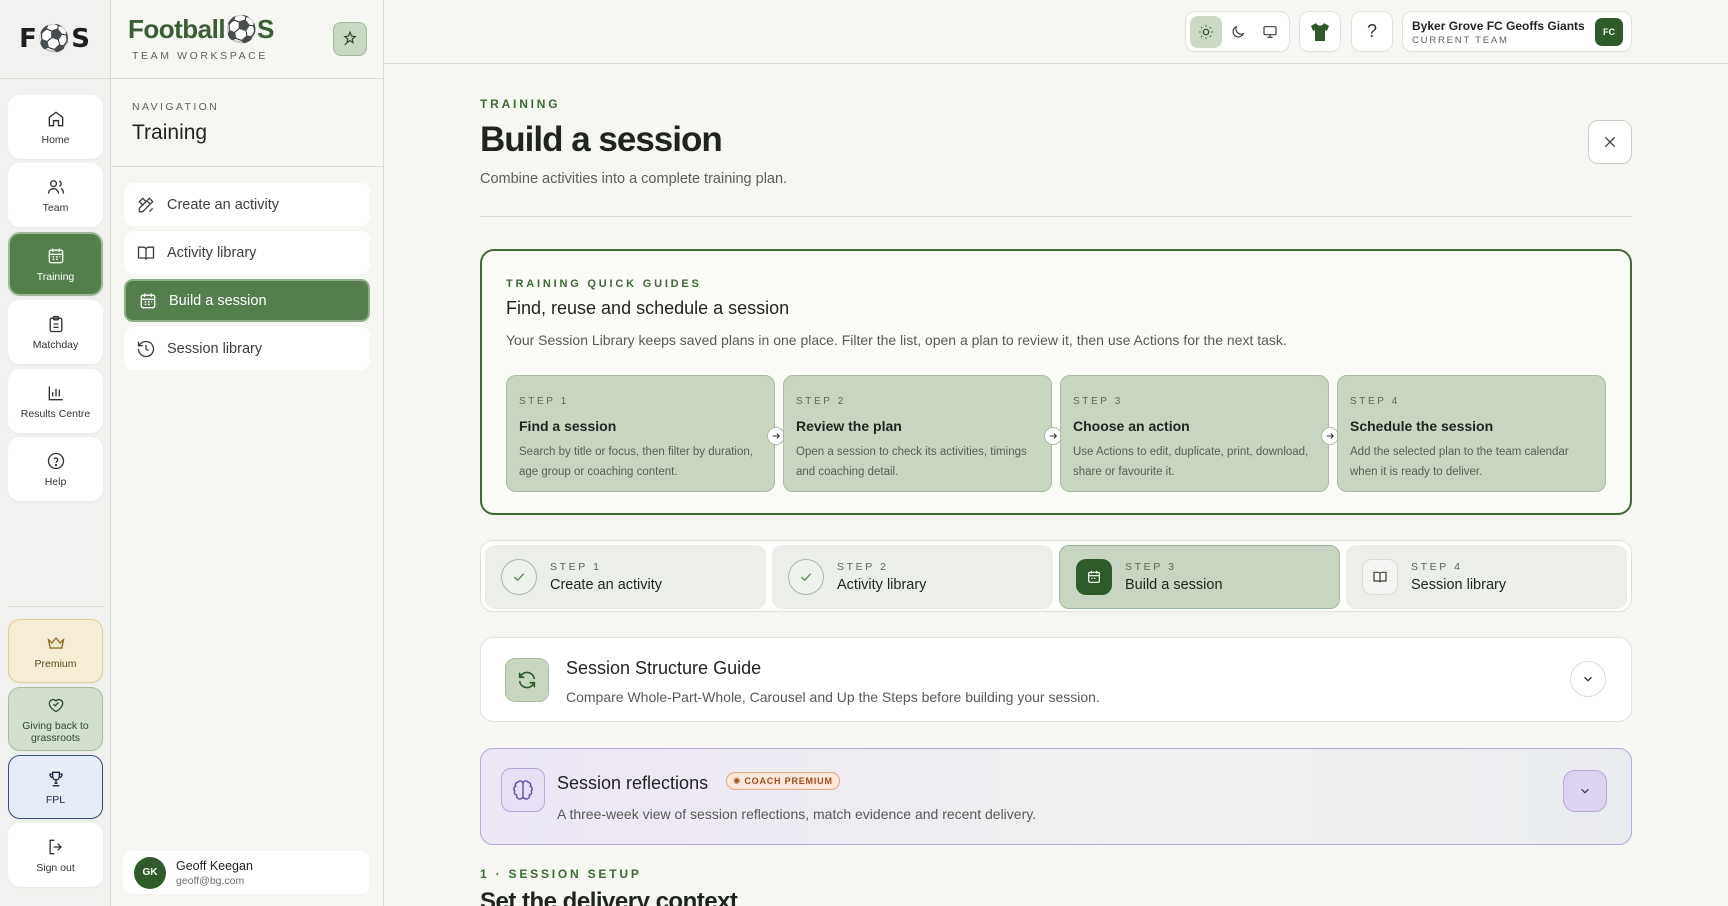 This screenshot has height=906, width=1728. I want to click on divider, so click(1056, 216).